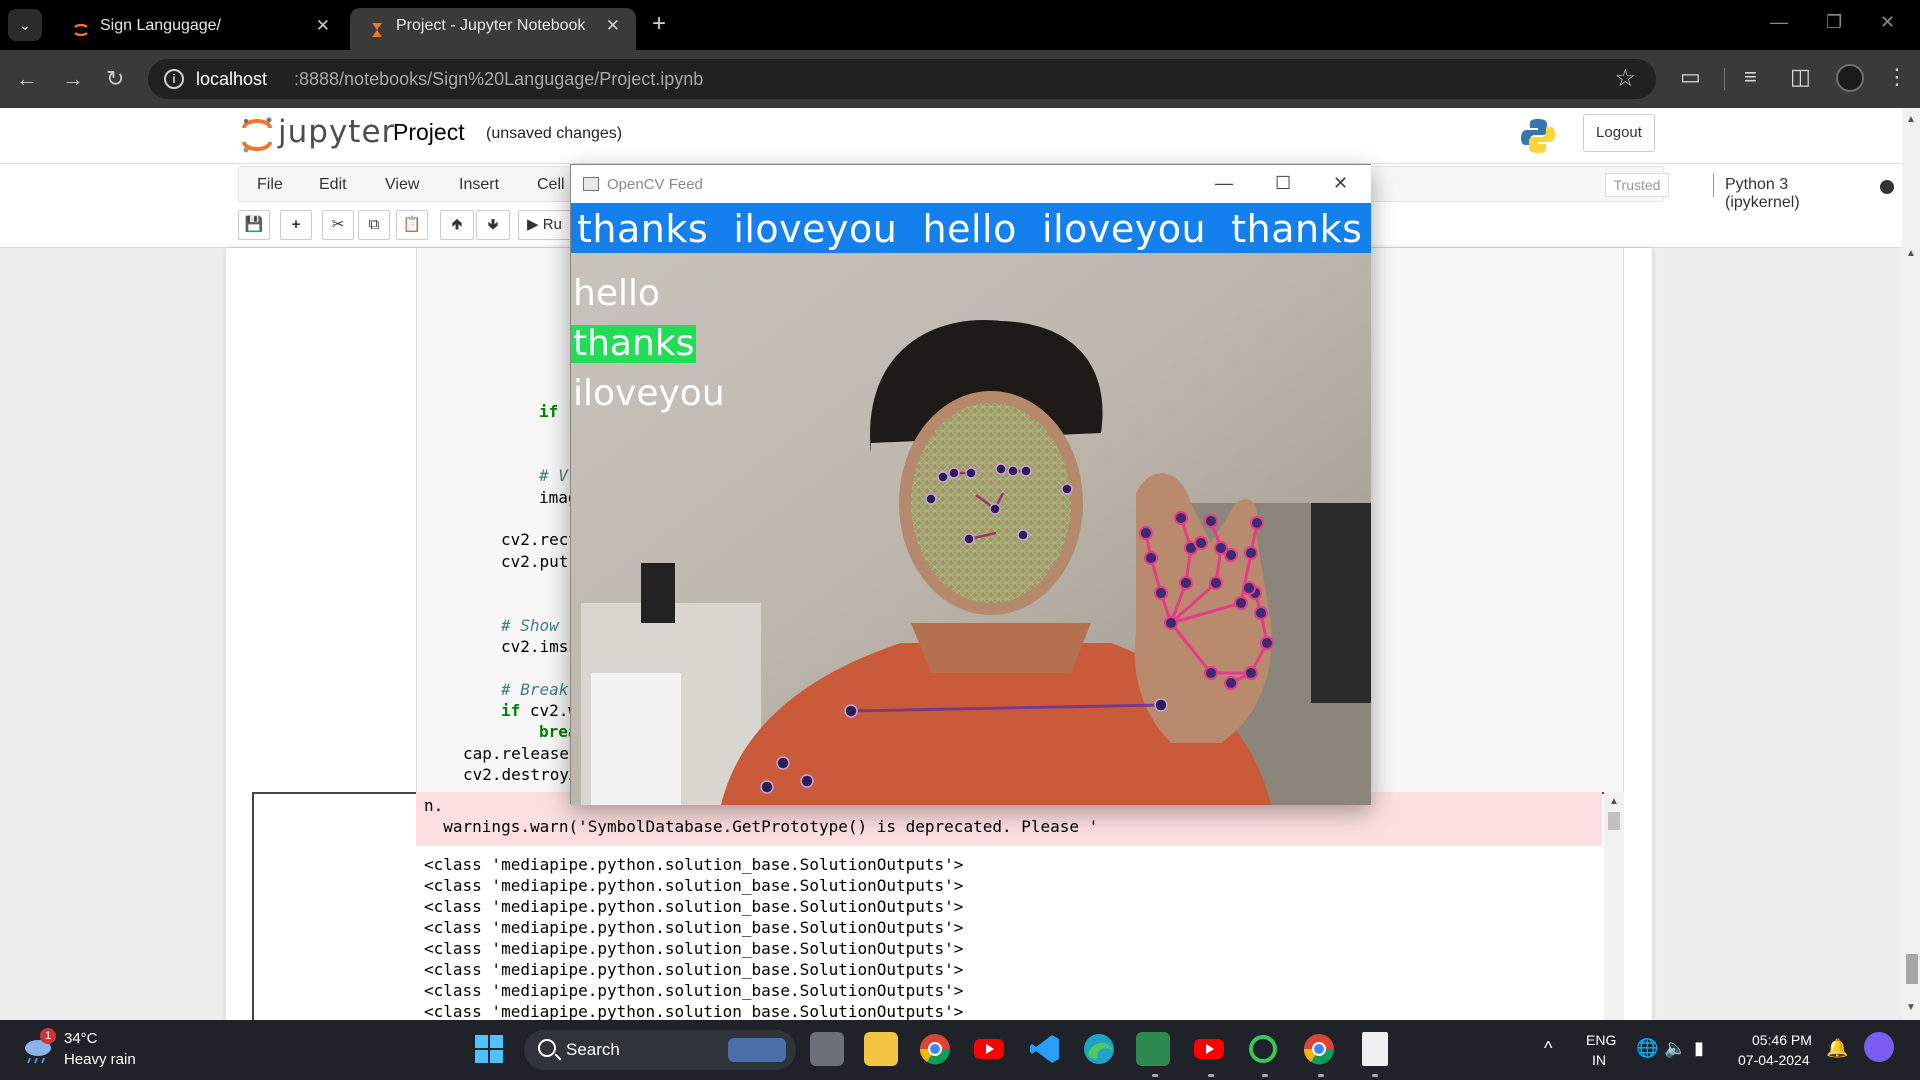 Image resolution: width=1920 pixels, height=1080 pixels. Describe the element at coordinates (553, 475) in the screenshot. I see `code-comment: # V` at that location.